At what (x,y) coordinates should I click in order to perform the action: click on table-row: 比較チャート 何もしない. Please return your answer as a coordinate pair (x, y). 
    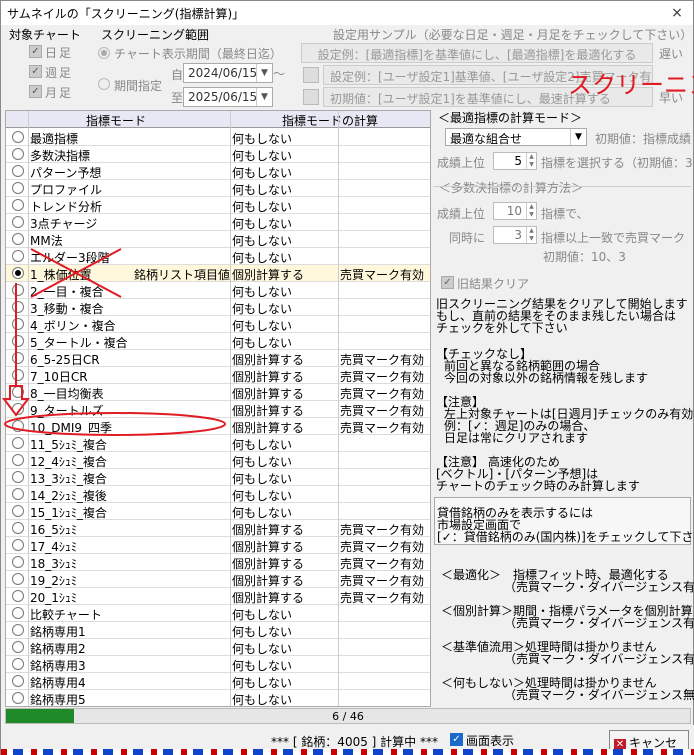
    Looking at the image, I should click on (218, 614).